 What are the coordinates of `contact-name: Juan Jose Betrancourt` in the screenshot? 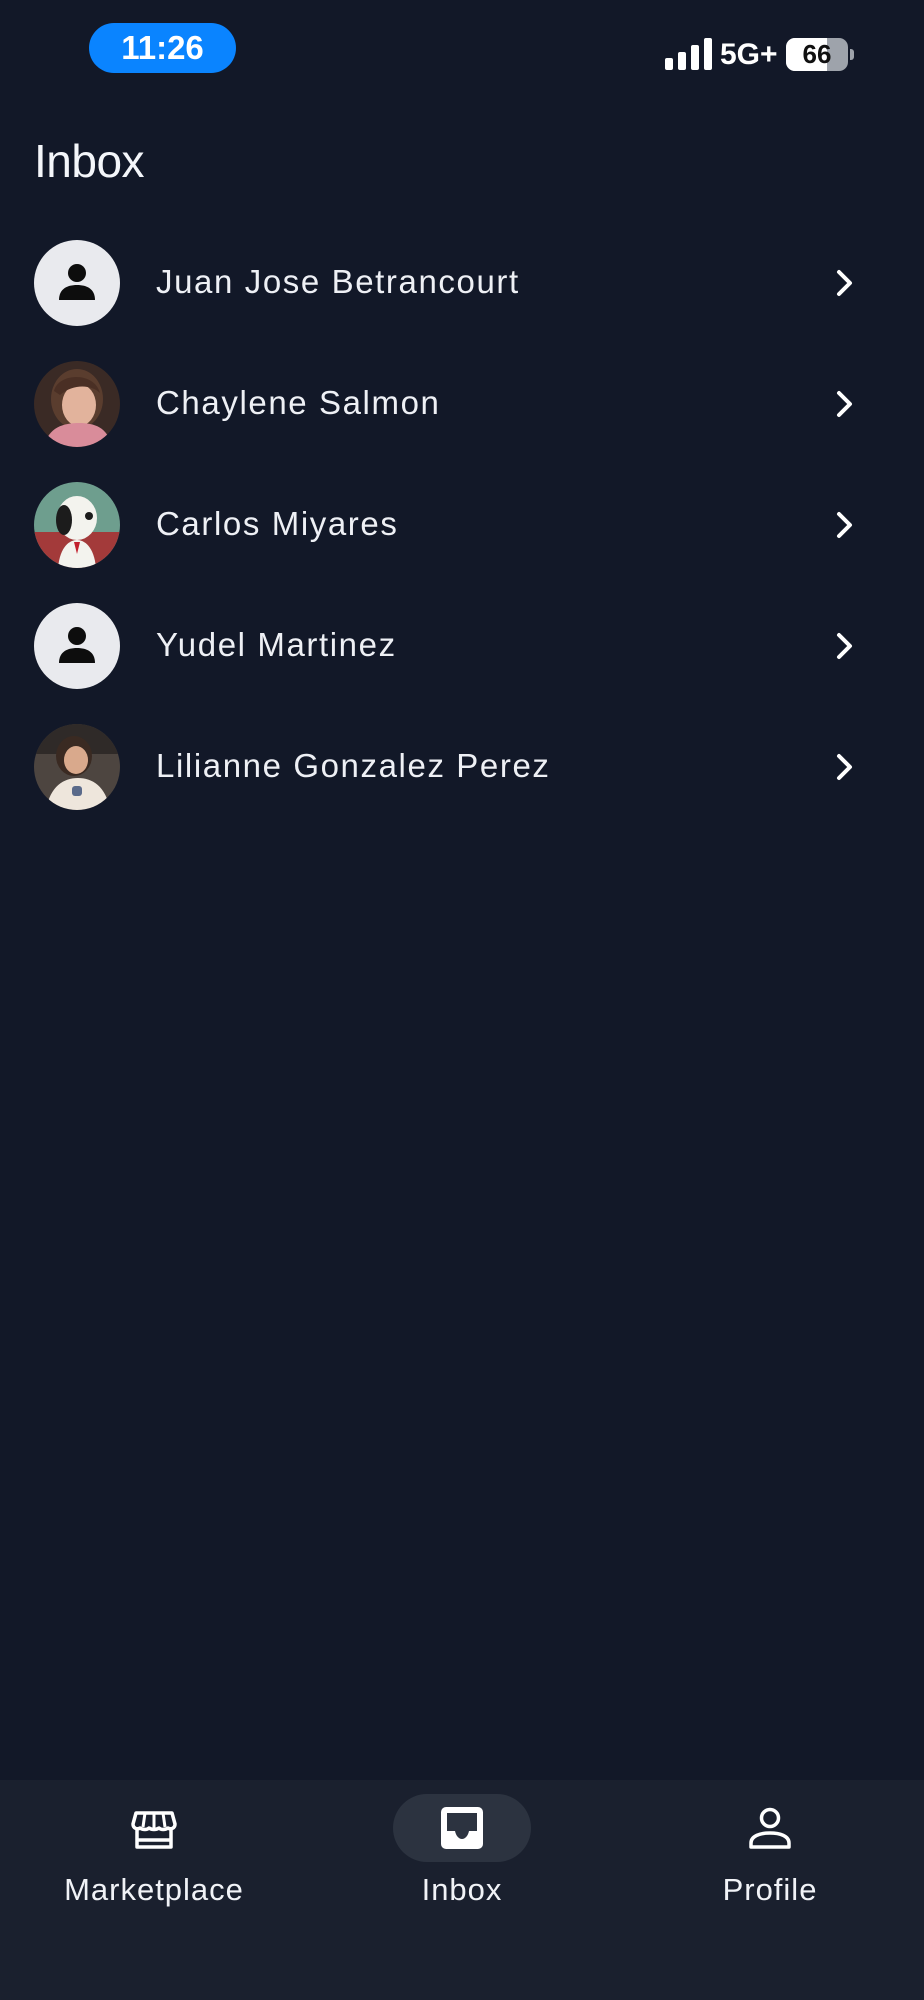 It's located at (338, 281).